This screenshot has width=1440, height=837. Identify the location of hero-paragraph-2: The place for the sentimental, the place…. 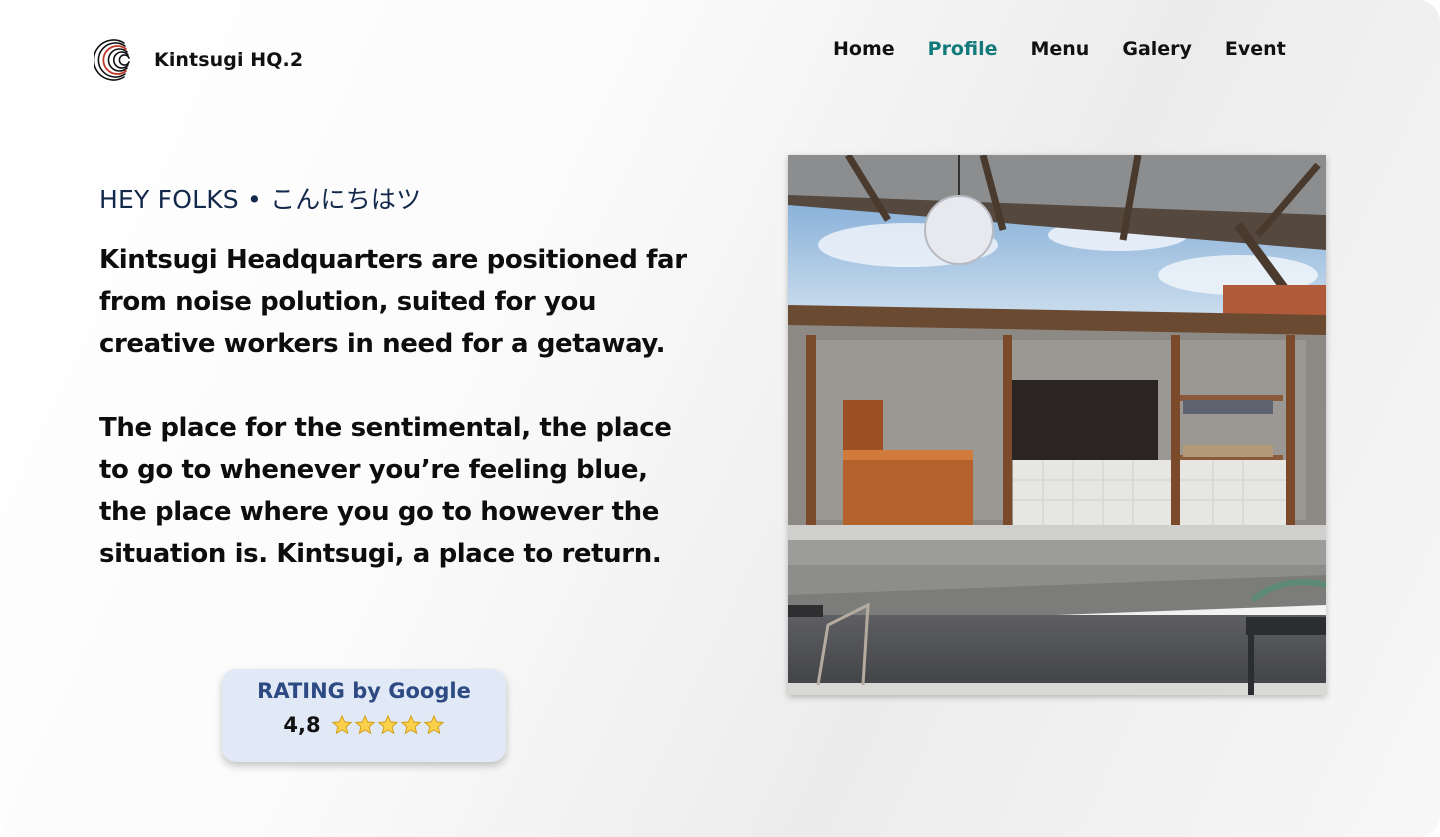
(385, 491).